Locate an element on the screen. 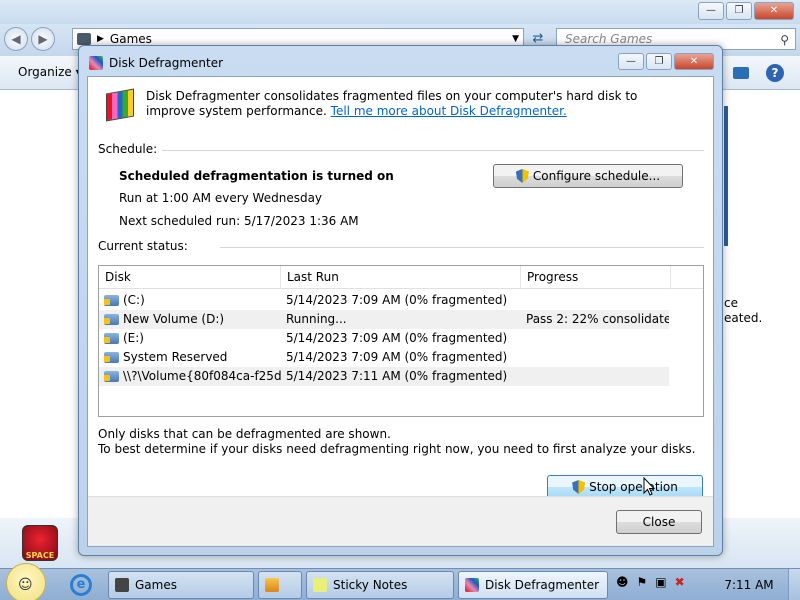  explorer-text-line: eated. is located at coordinates (743, 318).